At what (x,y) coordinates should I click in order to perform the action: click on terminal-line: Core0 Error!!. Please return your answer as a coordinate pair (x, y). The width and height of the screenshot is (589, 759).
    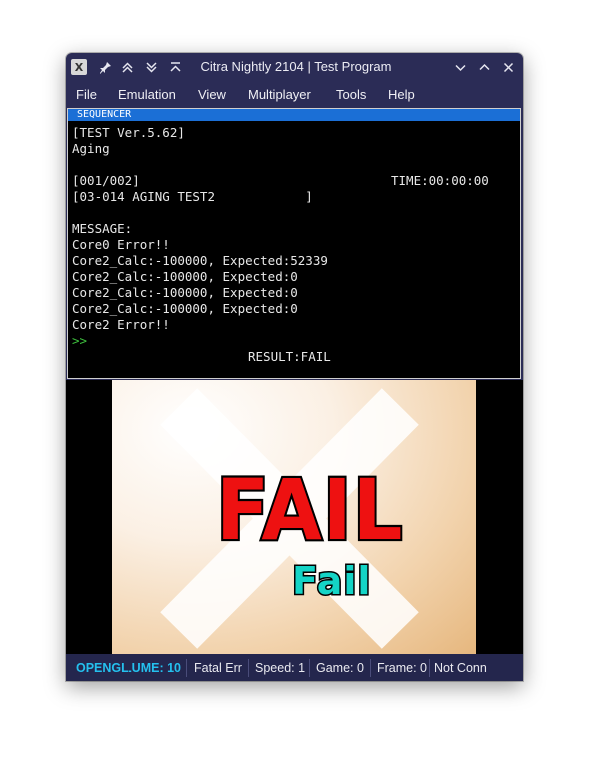
    Looking at the image, I should click on (121, 244).